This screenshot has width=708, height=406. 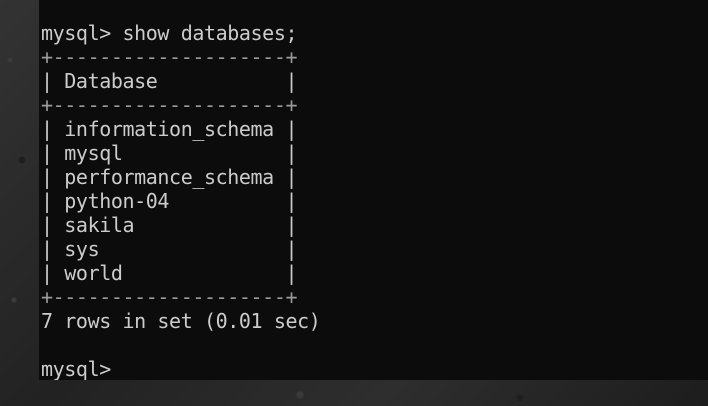 What do you see at coordinates (169, 177) in the screenshot?
I see `table-row: | performance_schema |` at bounding box center [169, 177].